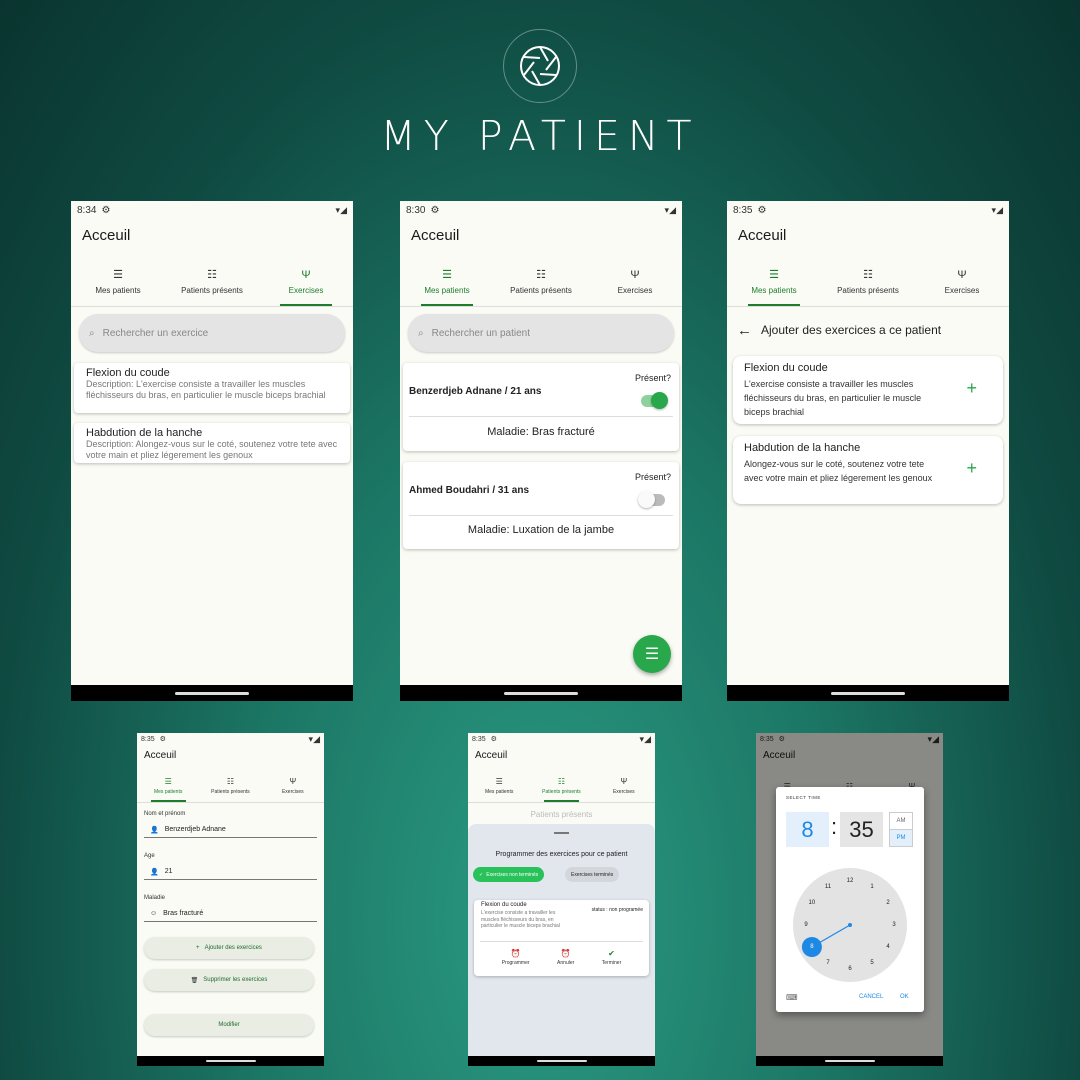 The height and width of the screenshot is (1080, 1080). I want to click on clock-number: 10, so click(812, 903).